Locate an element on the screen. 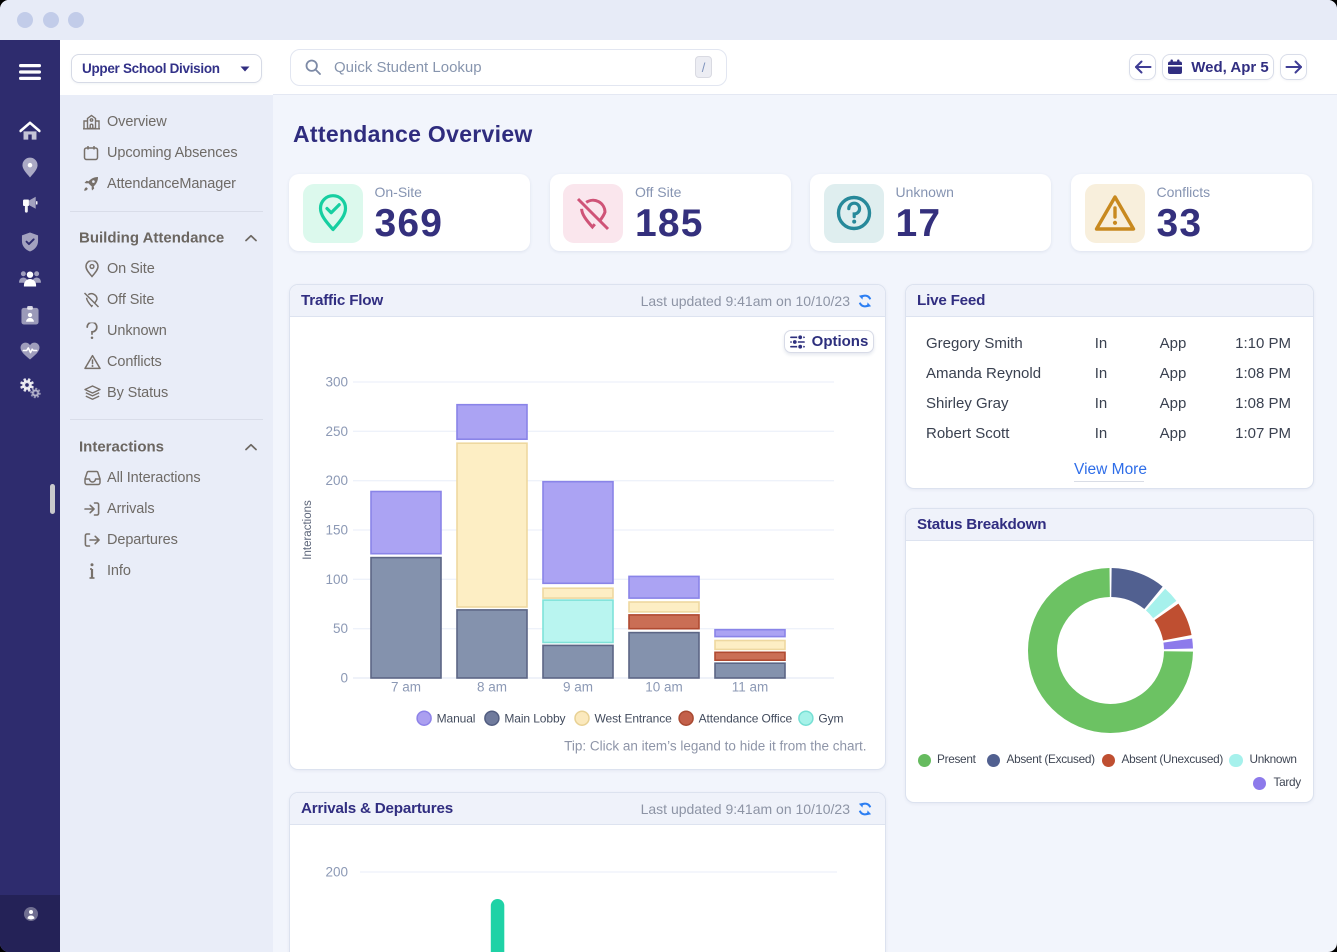 This screenshot has width=1337, height=952. svg-text: Attendance Office is located at coordinates (746, 719).